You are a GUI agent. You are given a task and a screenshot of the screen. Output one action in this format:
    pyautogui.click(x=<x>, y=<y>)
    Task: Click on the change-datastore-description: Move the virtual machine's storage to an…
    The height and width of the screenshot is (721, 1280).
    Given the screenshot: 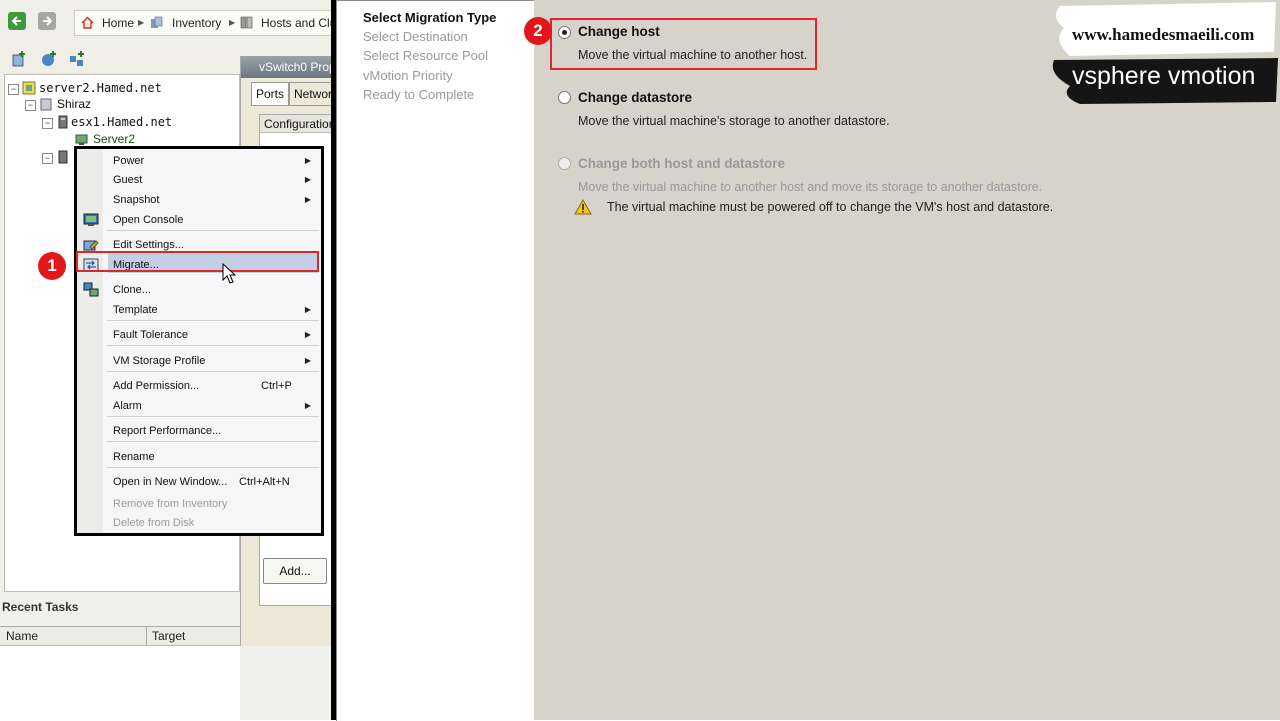 What is the action you would take?
    pyautogui.click(x=734, y=121)
    